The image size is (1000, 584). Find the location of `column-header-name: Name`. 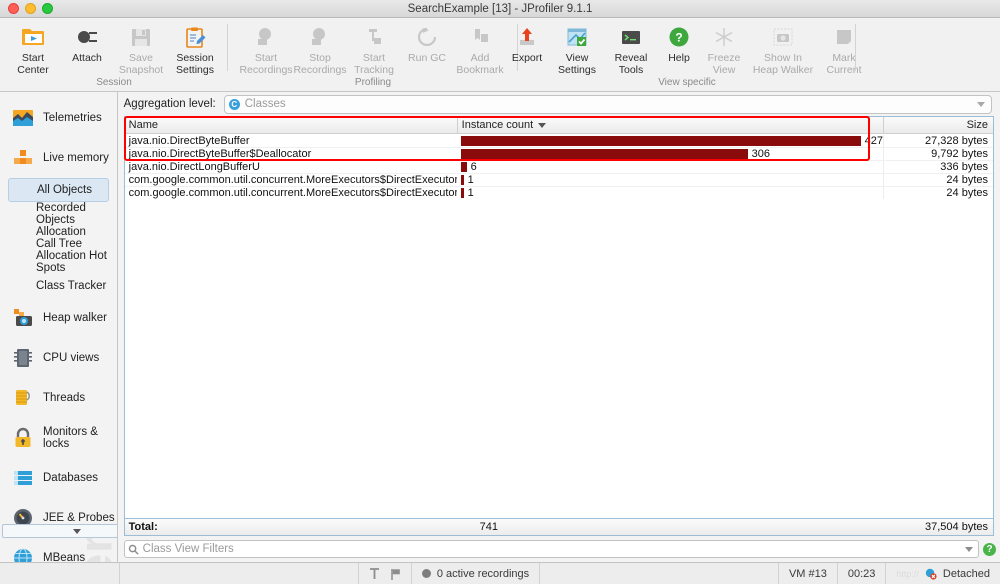

column-header-name: Name is located at coordinates (291, 125).